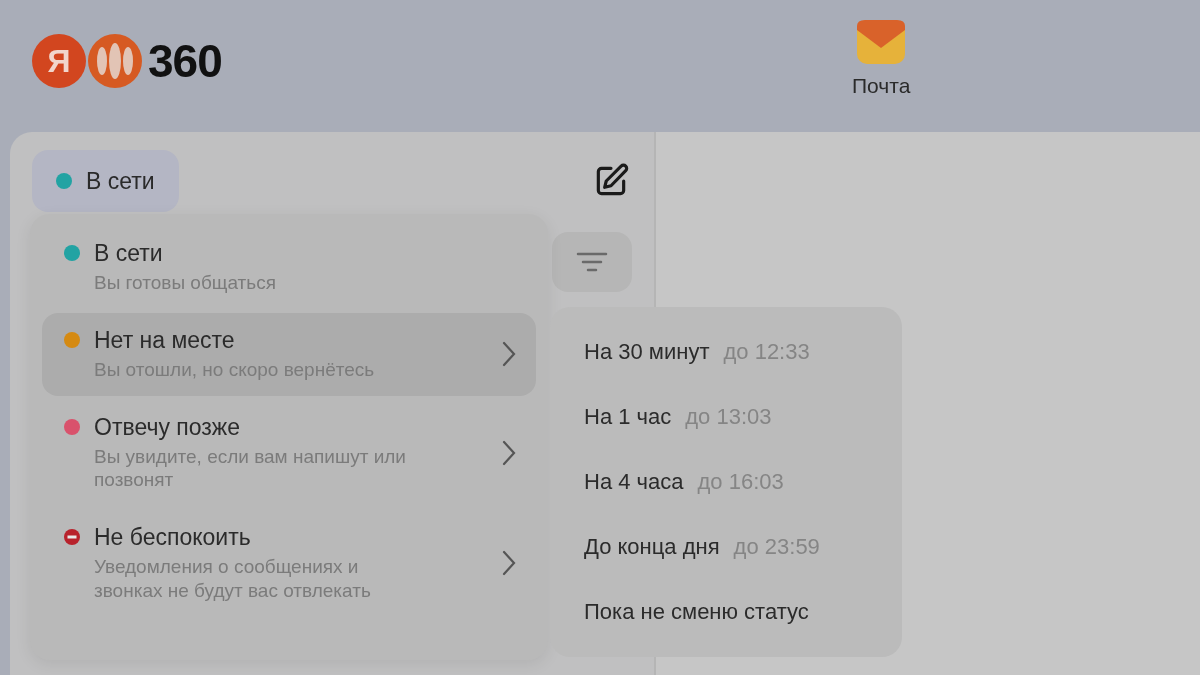 Image resolution: width=1200 pixels, height=675 pixels. I want to click on status-button: В сети, so click(105, 181).